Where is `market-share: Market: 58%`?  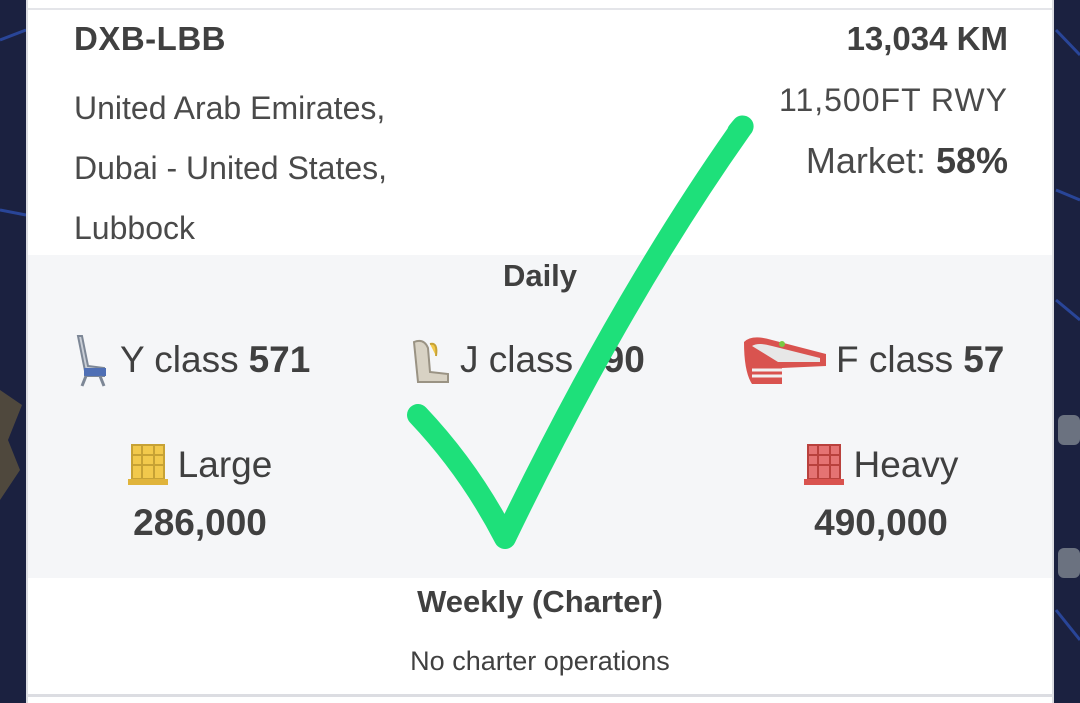 market-share: Market: 58% is located at coordinates (907, 161).